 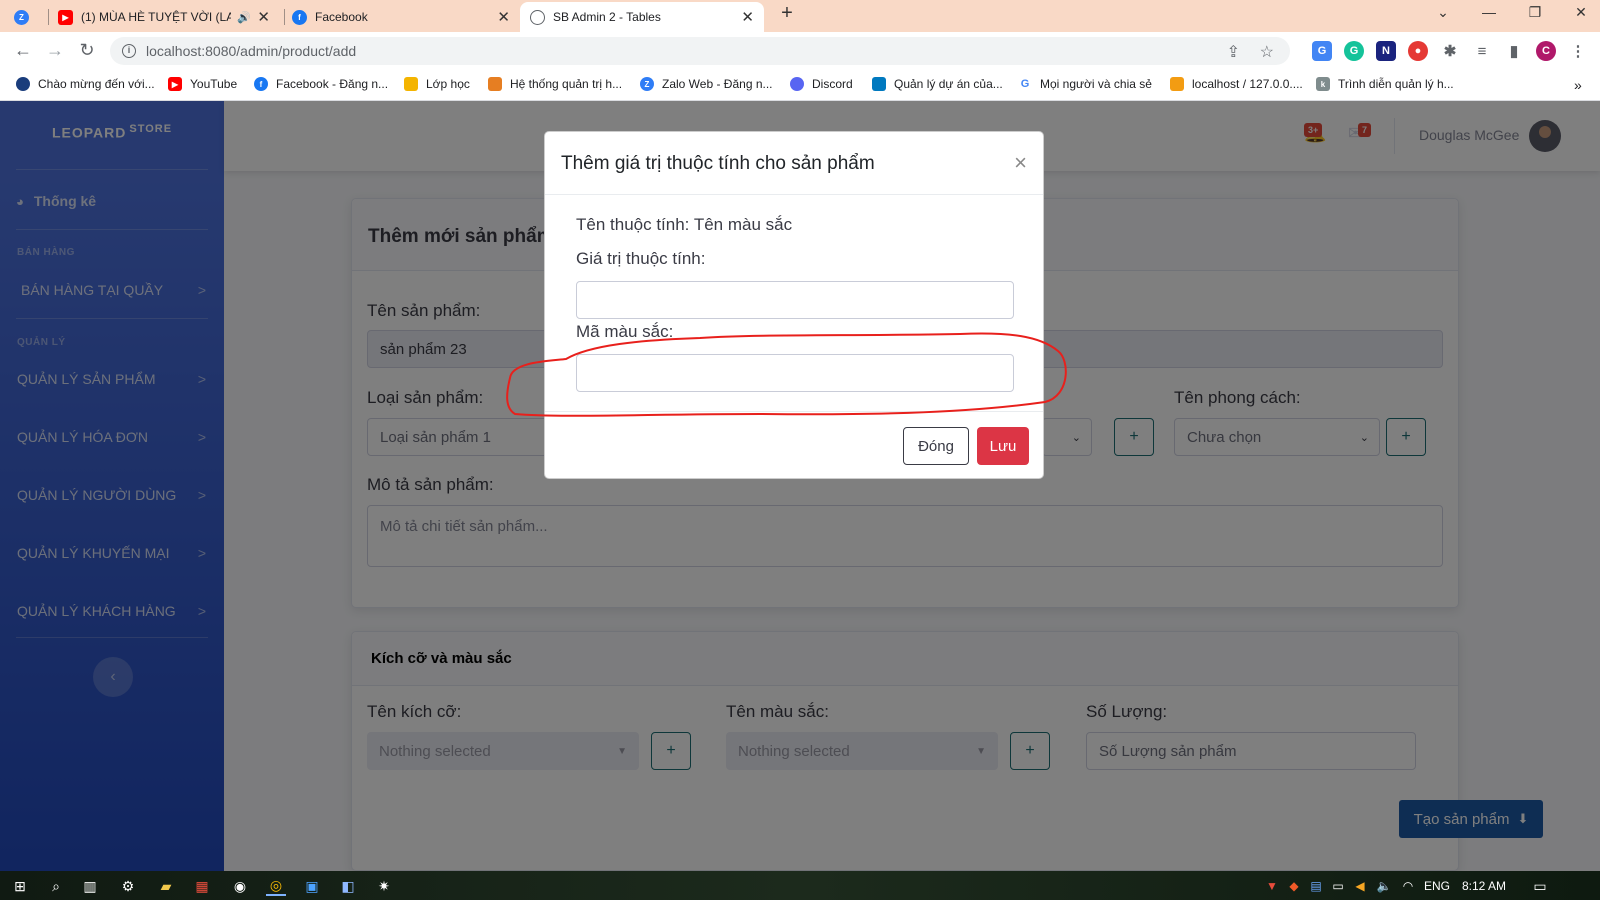 What do you see at coordinates (312, 886) in the screenshot?
I see `app-window-icon: ▣` at bounding box center [312, 886].